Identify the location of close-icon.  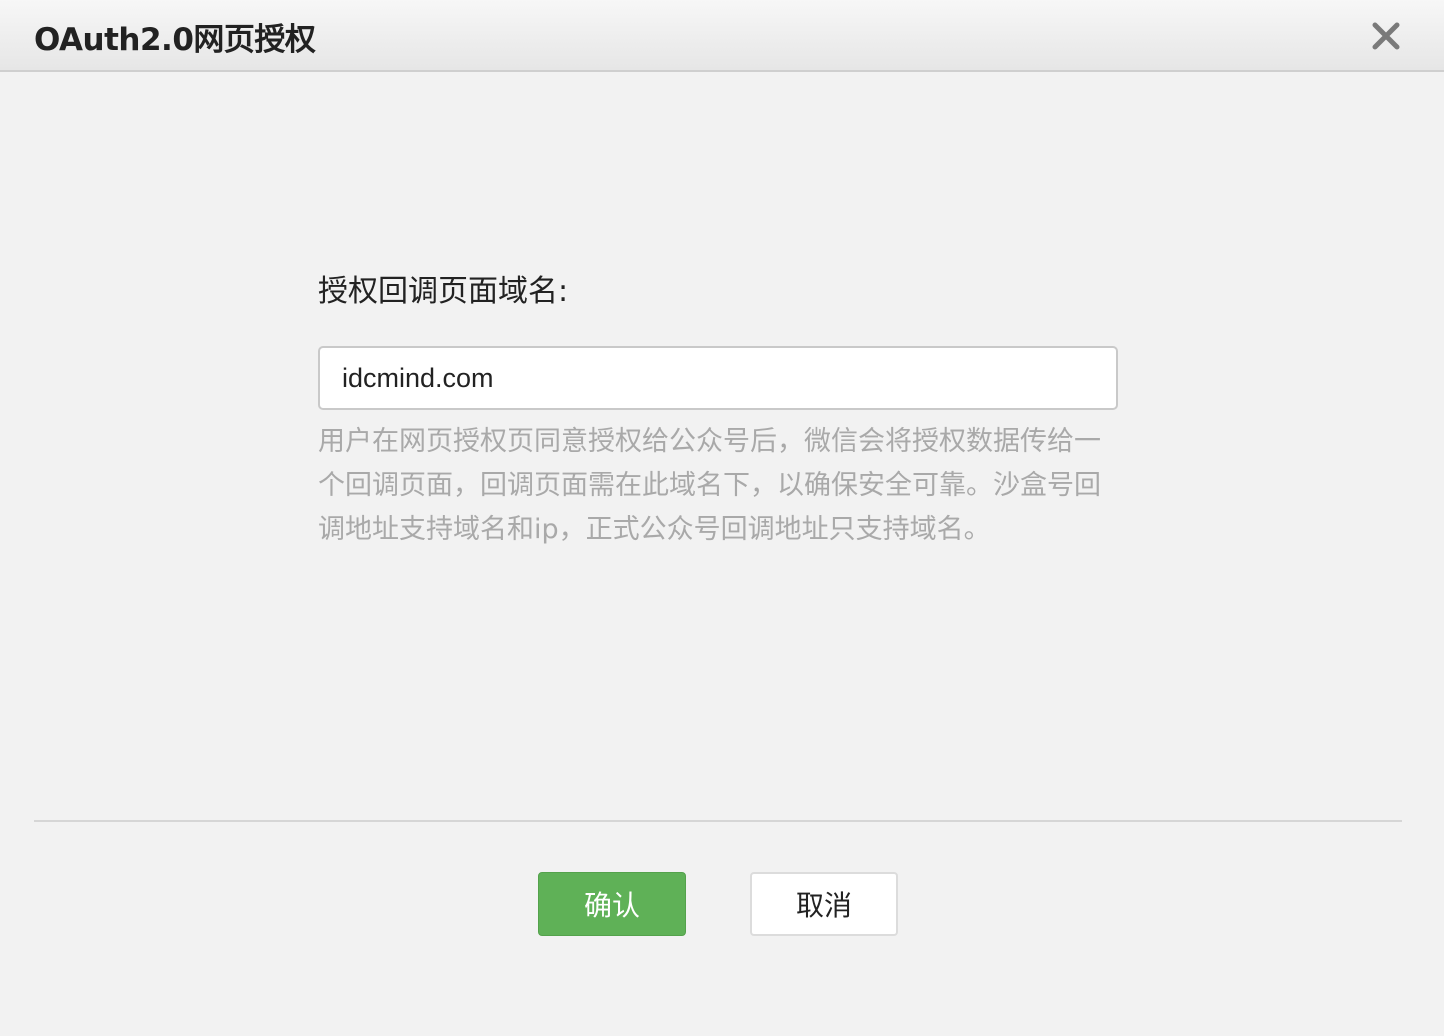
(1386, 36).